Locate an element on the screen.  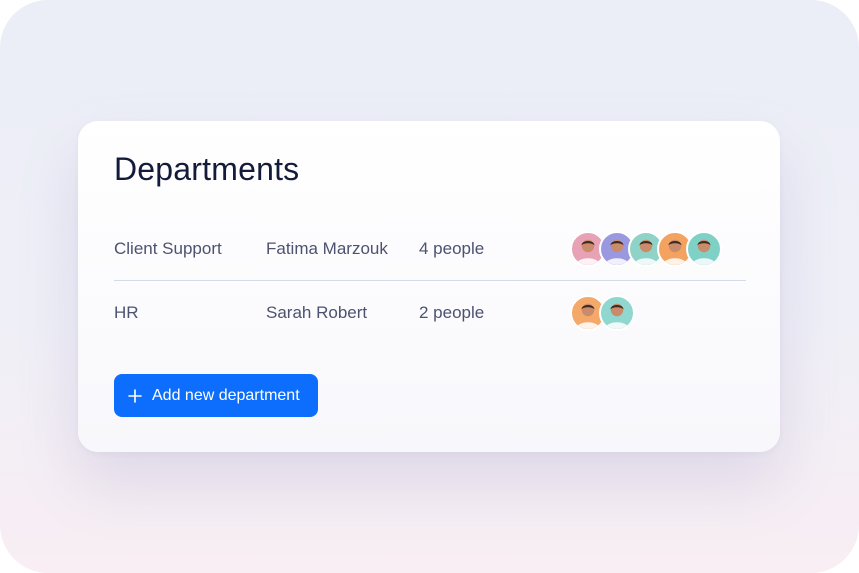
row-divider is located at coordinates (430, 280).